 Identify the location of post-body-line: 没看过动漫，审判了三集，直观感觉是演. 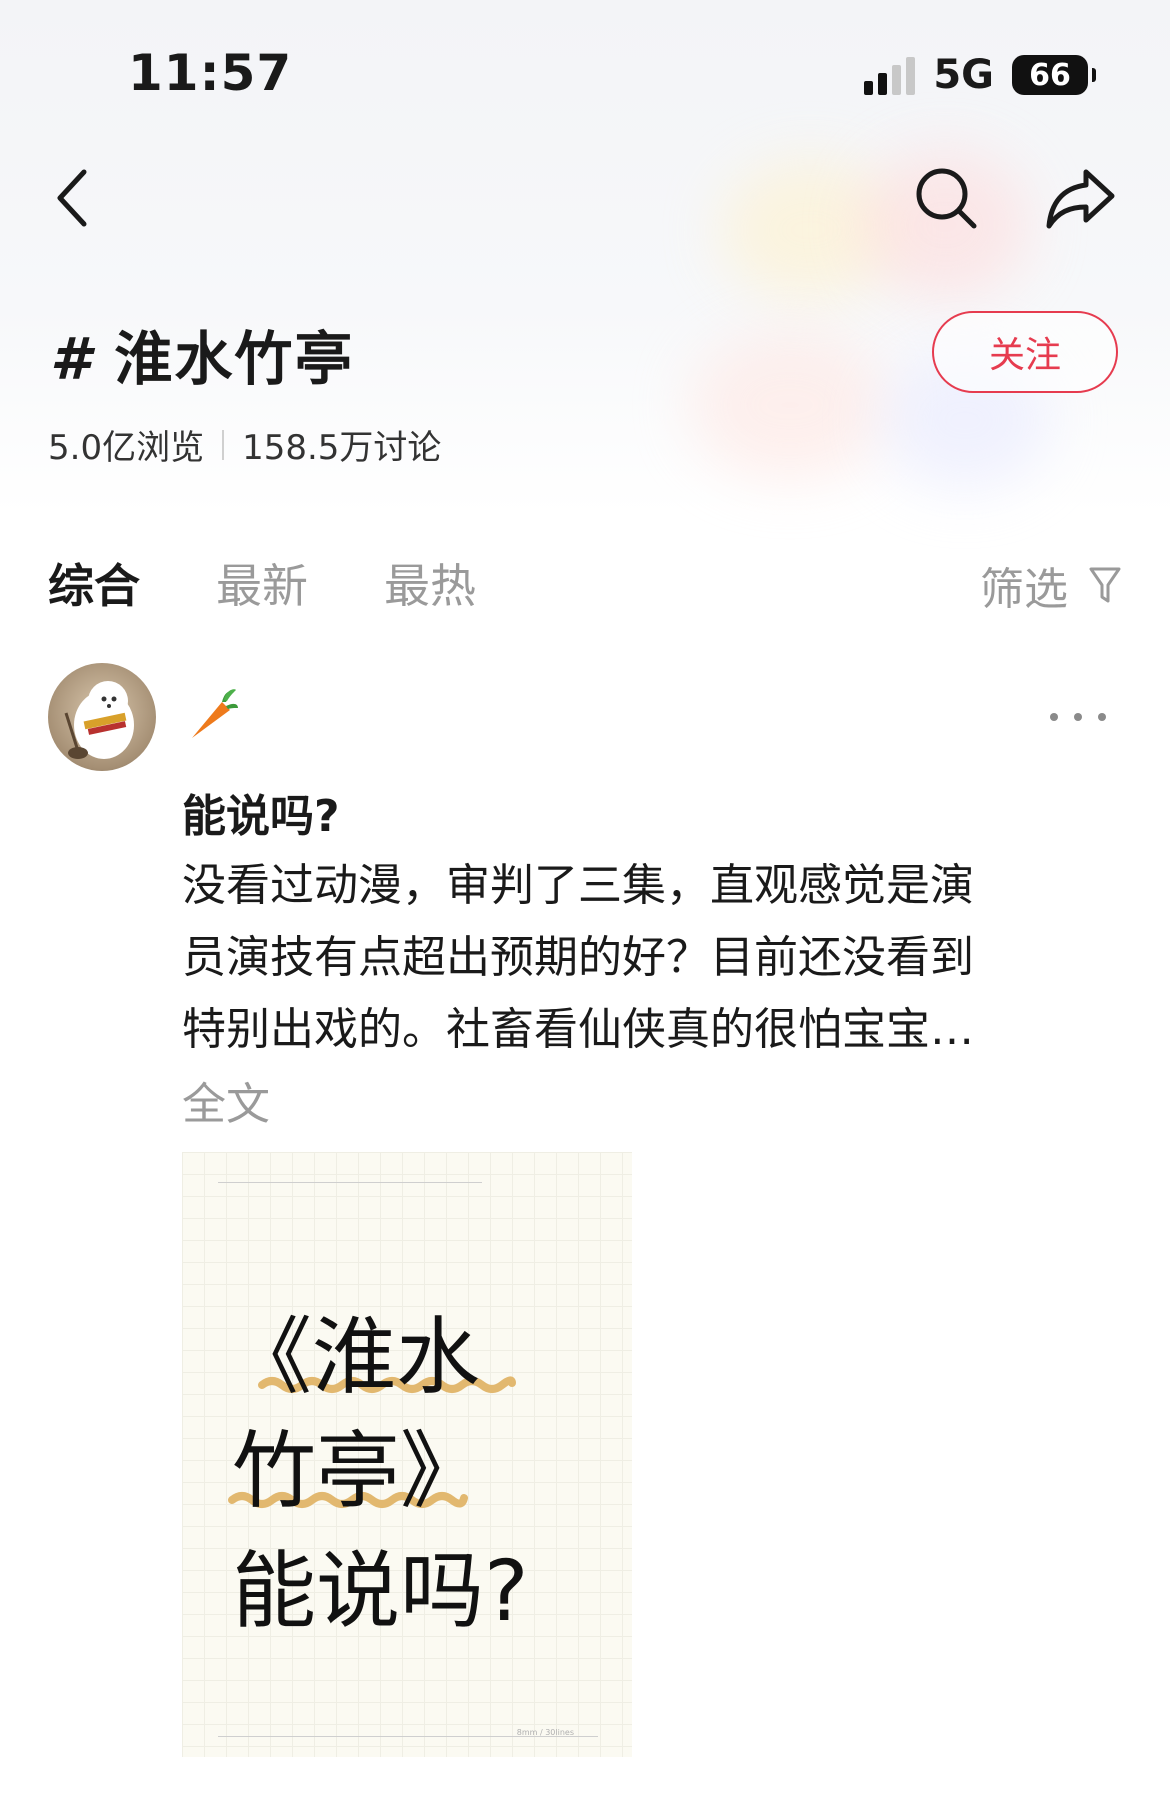
(578, 885).